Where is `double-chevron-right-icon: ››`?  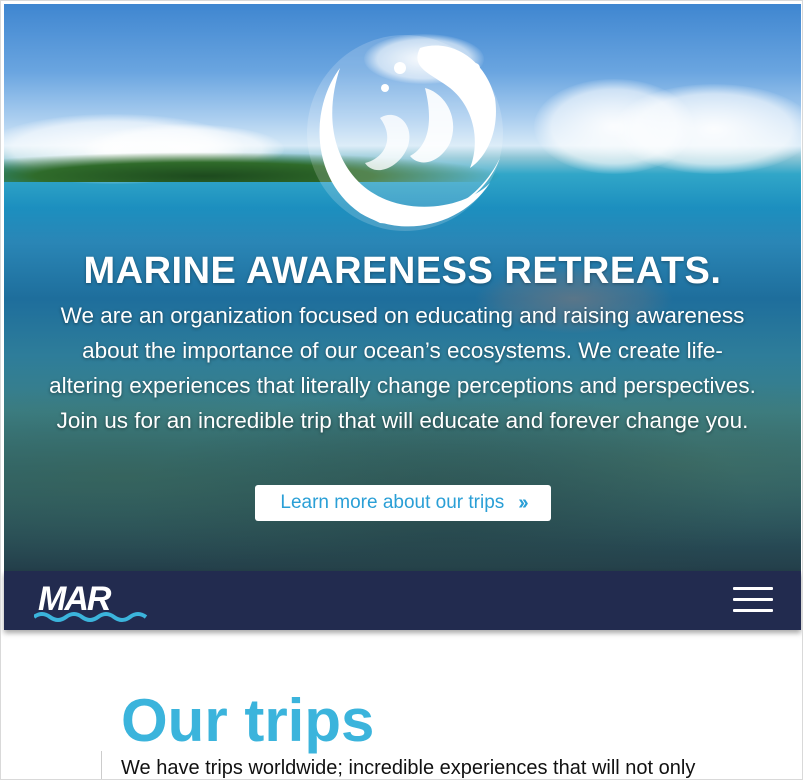
double-chevron-right-icon: ›› is located at coordinates (523, 502).